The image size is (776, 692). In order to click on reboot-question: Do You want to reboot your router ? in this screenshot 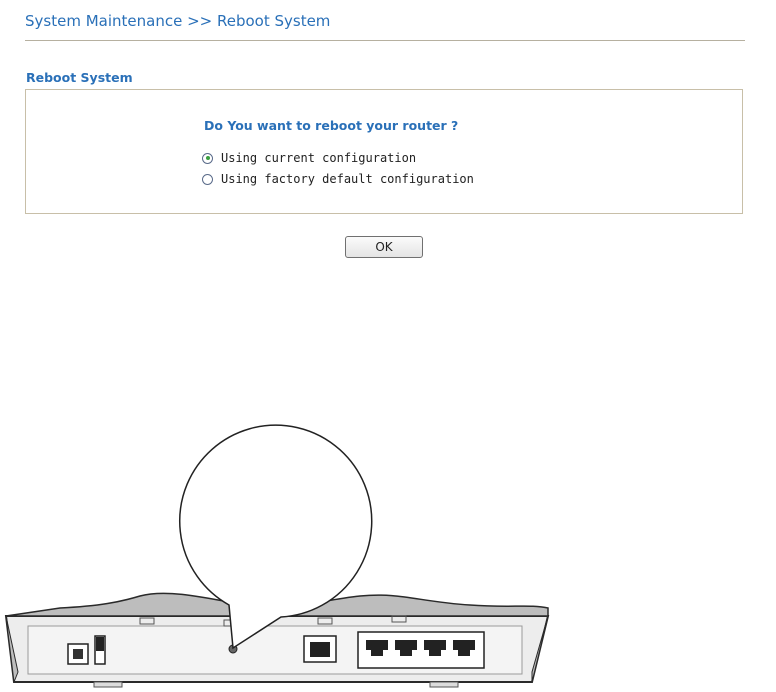, I will do `click(331, 125)`.